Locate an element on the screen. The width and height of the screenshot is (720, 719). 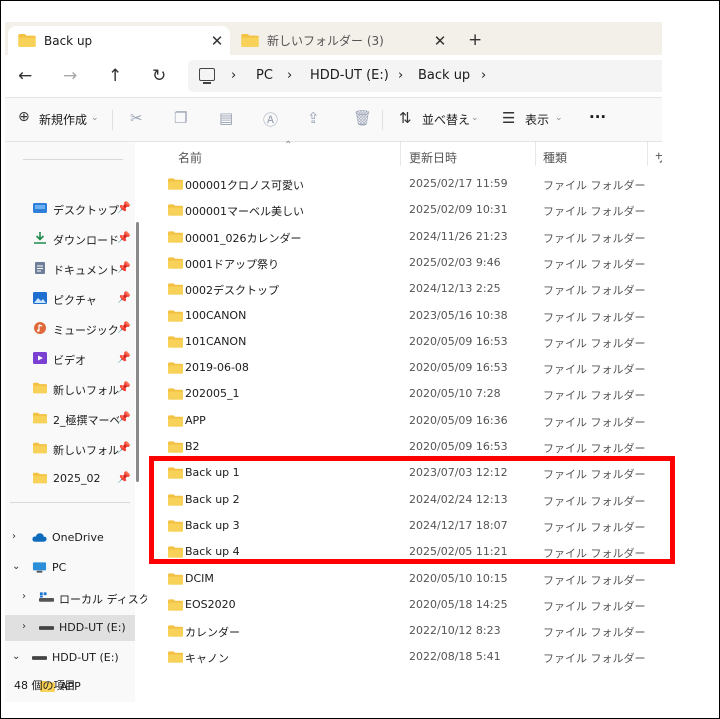
file-row: カレンダー 2022/10/12 8:23 ファイル フォルダー is located at coordinates (404, 631).